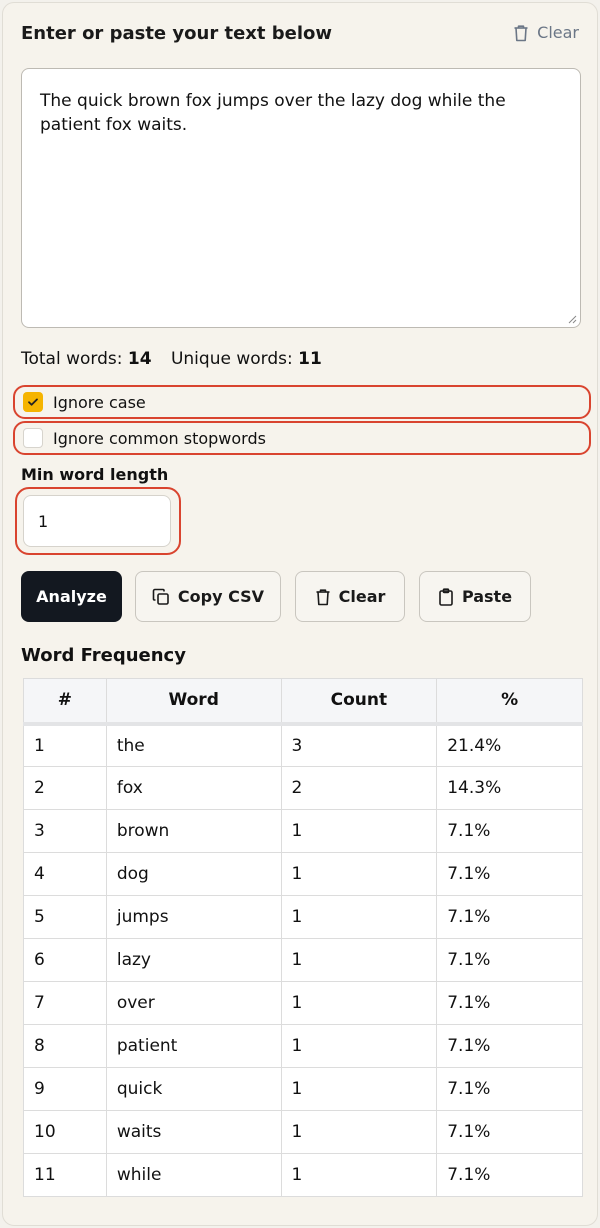  What do you see at coordinates (193, 788) in the screenshot?
I see `word-cell: fox` at bounding box center [193, 788].